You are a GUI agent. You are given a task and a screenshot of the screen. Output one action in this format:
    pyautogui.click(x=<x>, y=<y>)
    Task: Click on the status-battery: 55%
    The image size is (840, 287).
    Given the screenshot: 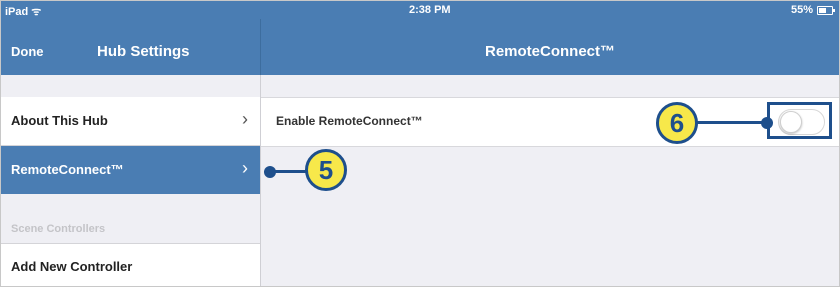 What is the action you would take?
    pyautogui.click(x=812, y=10)
    